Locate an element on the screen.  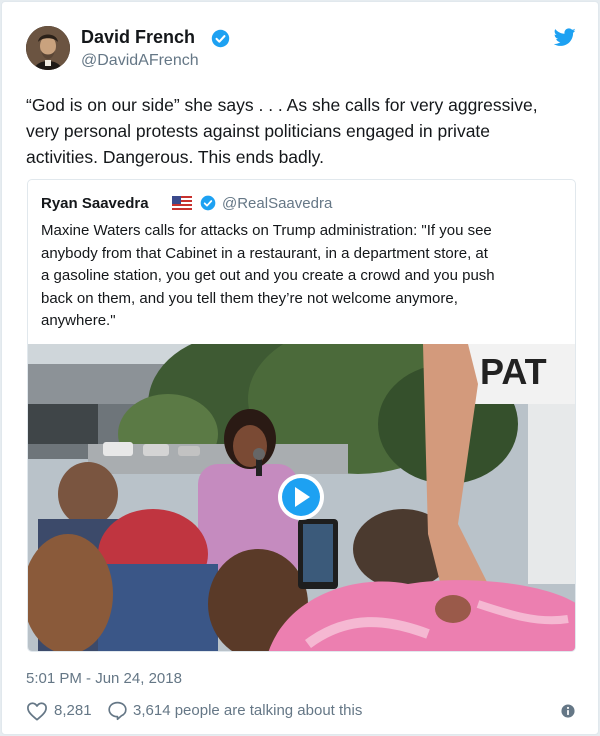
author-handle: @DavidAFrench is located at coordinates (140, 61).